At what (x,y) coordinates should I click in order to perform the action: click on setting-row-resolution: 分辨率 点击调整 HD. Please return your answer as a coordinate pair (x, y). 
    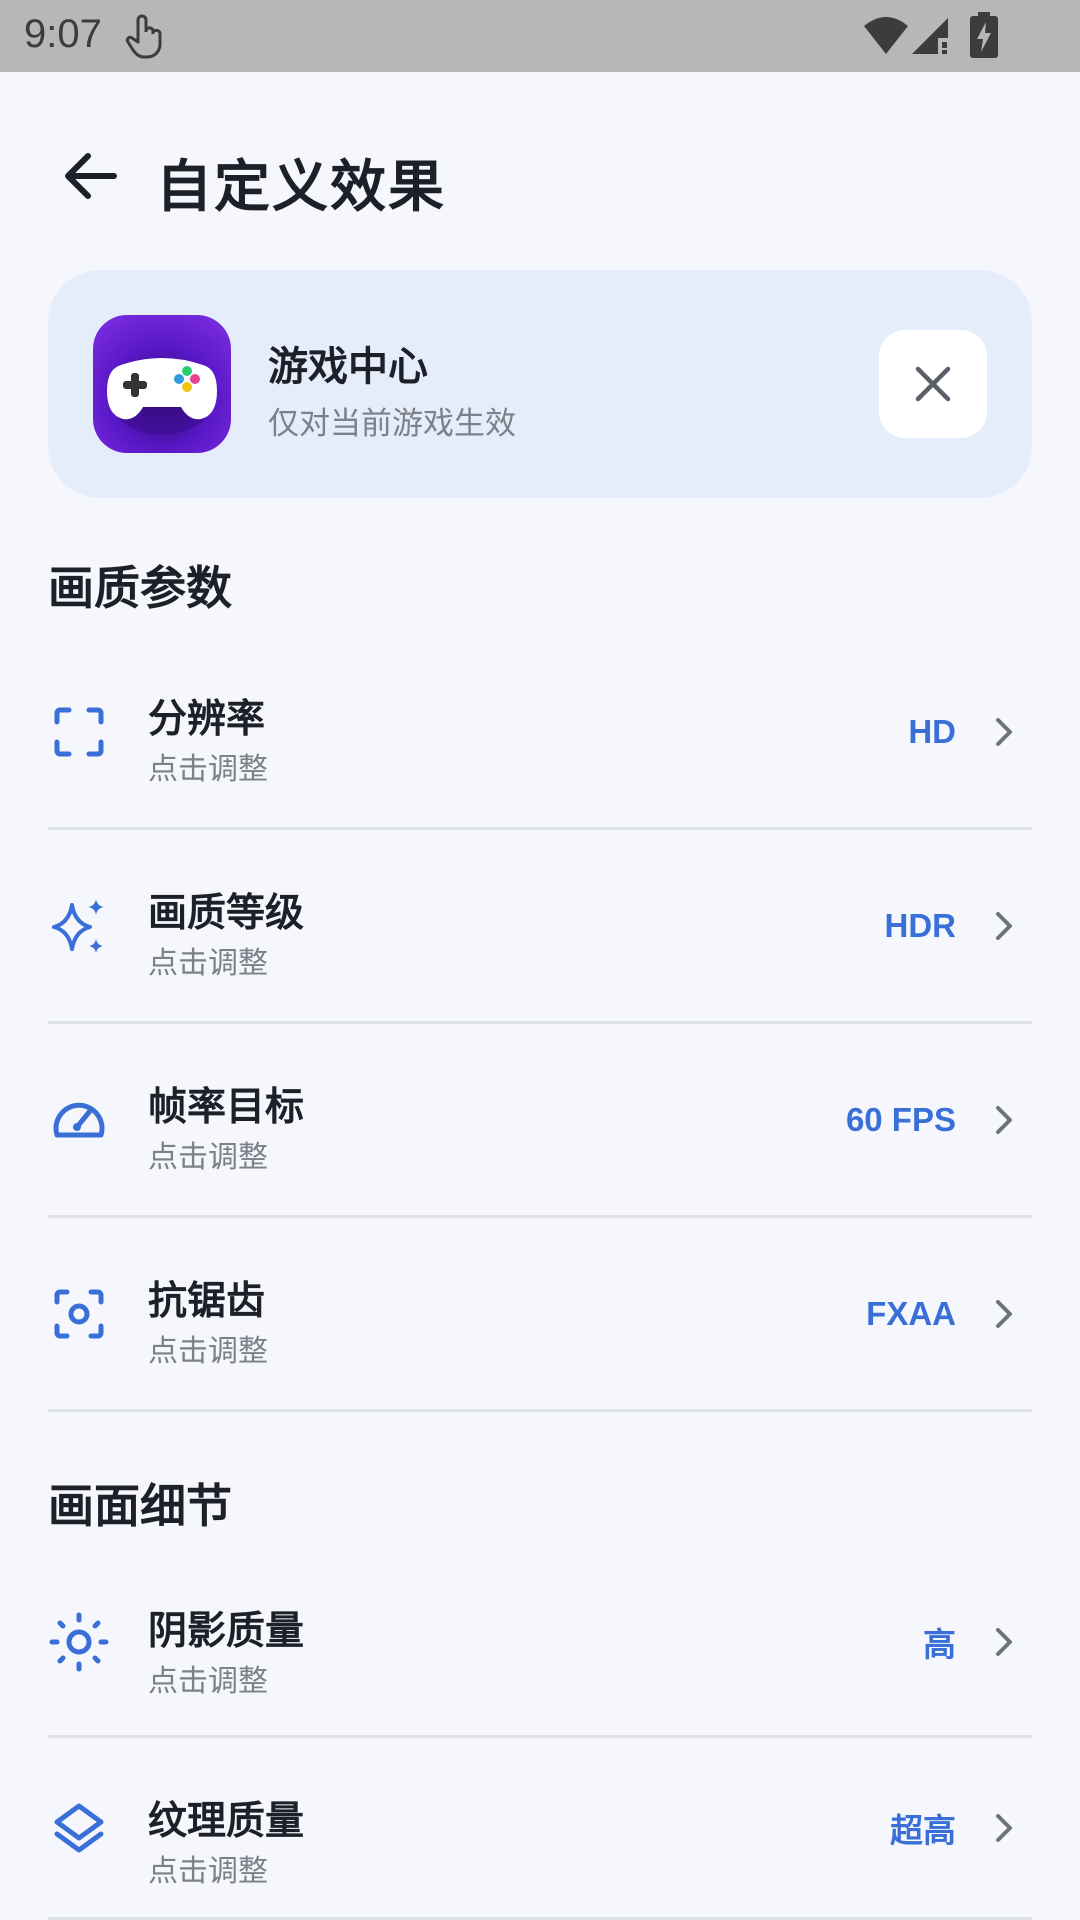
    Looking at the image, I should click on (540, 733).